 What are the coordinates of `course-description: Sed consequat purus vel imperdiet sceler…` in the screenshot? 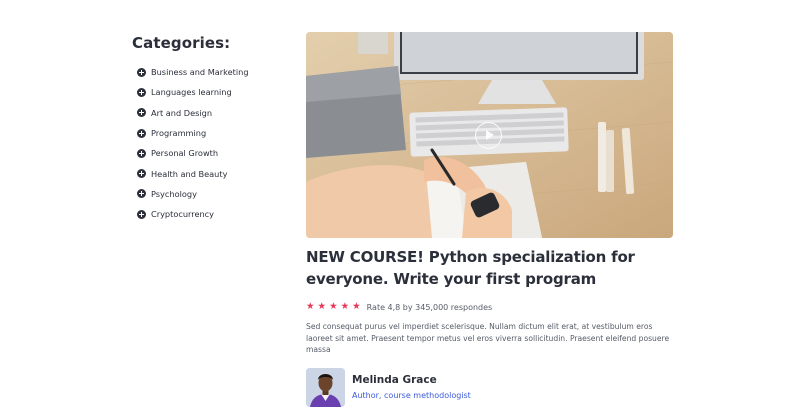 It's located at (488, 338).